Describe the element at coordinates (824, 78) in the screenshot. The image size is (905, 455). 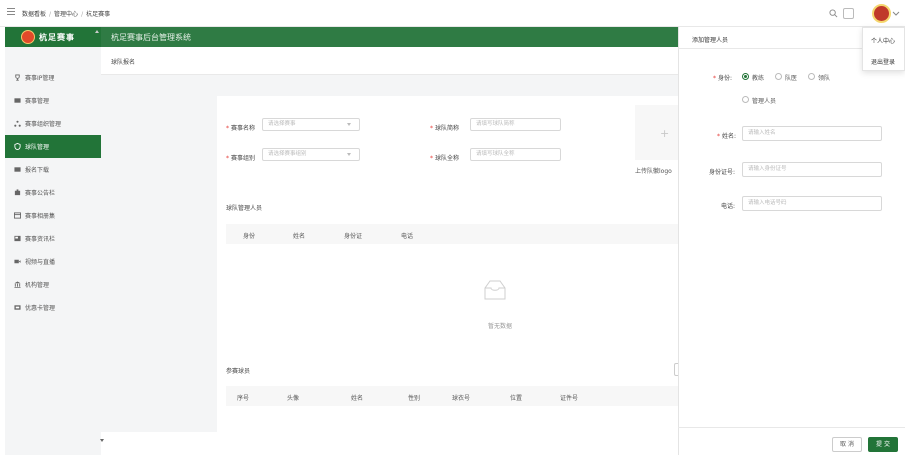
I see `identity-option-label: 领队` at that location.